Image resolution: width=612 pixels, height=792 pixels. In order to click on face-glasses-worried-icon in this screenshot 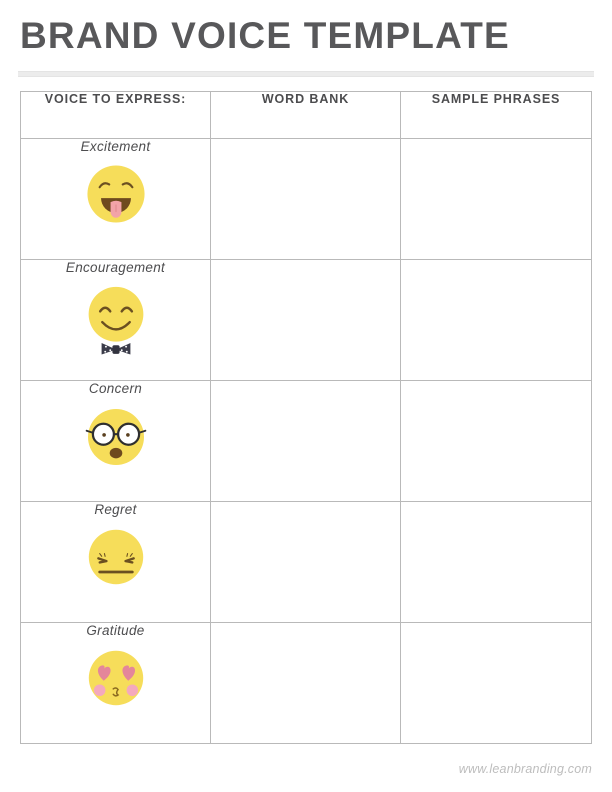, I will do `click(115, 437)`.